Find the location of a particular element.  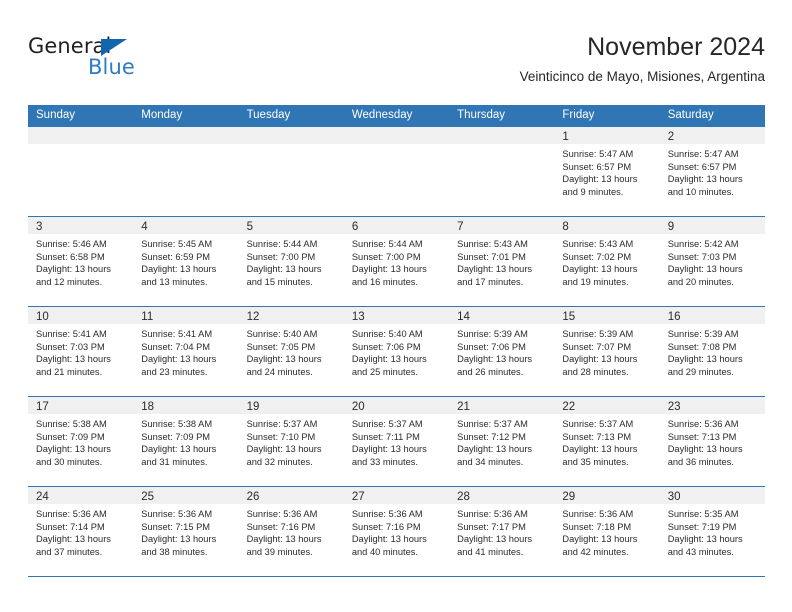

sunset-text: Sunset: 7:06 PM is located at coordinates (491, 346).